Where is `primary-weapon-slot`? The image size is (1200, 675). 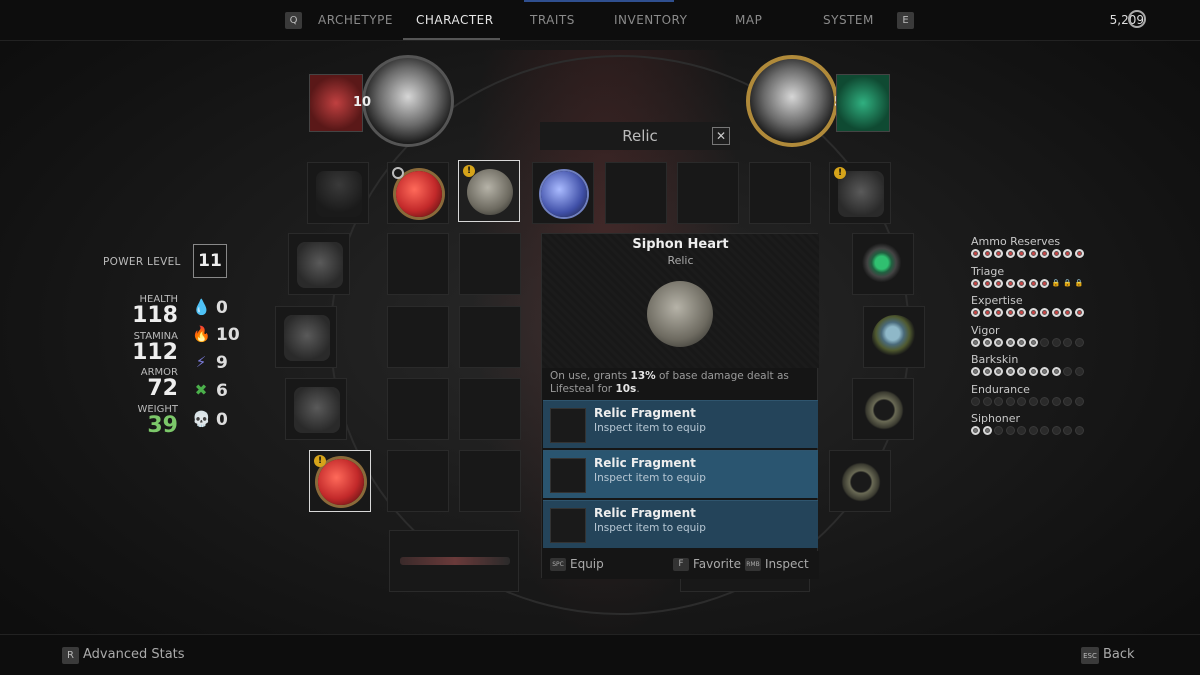
primary-weapon-slot is located at coordinates (454, 561).